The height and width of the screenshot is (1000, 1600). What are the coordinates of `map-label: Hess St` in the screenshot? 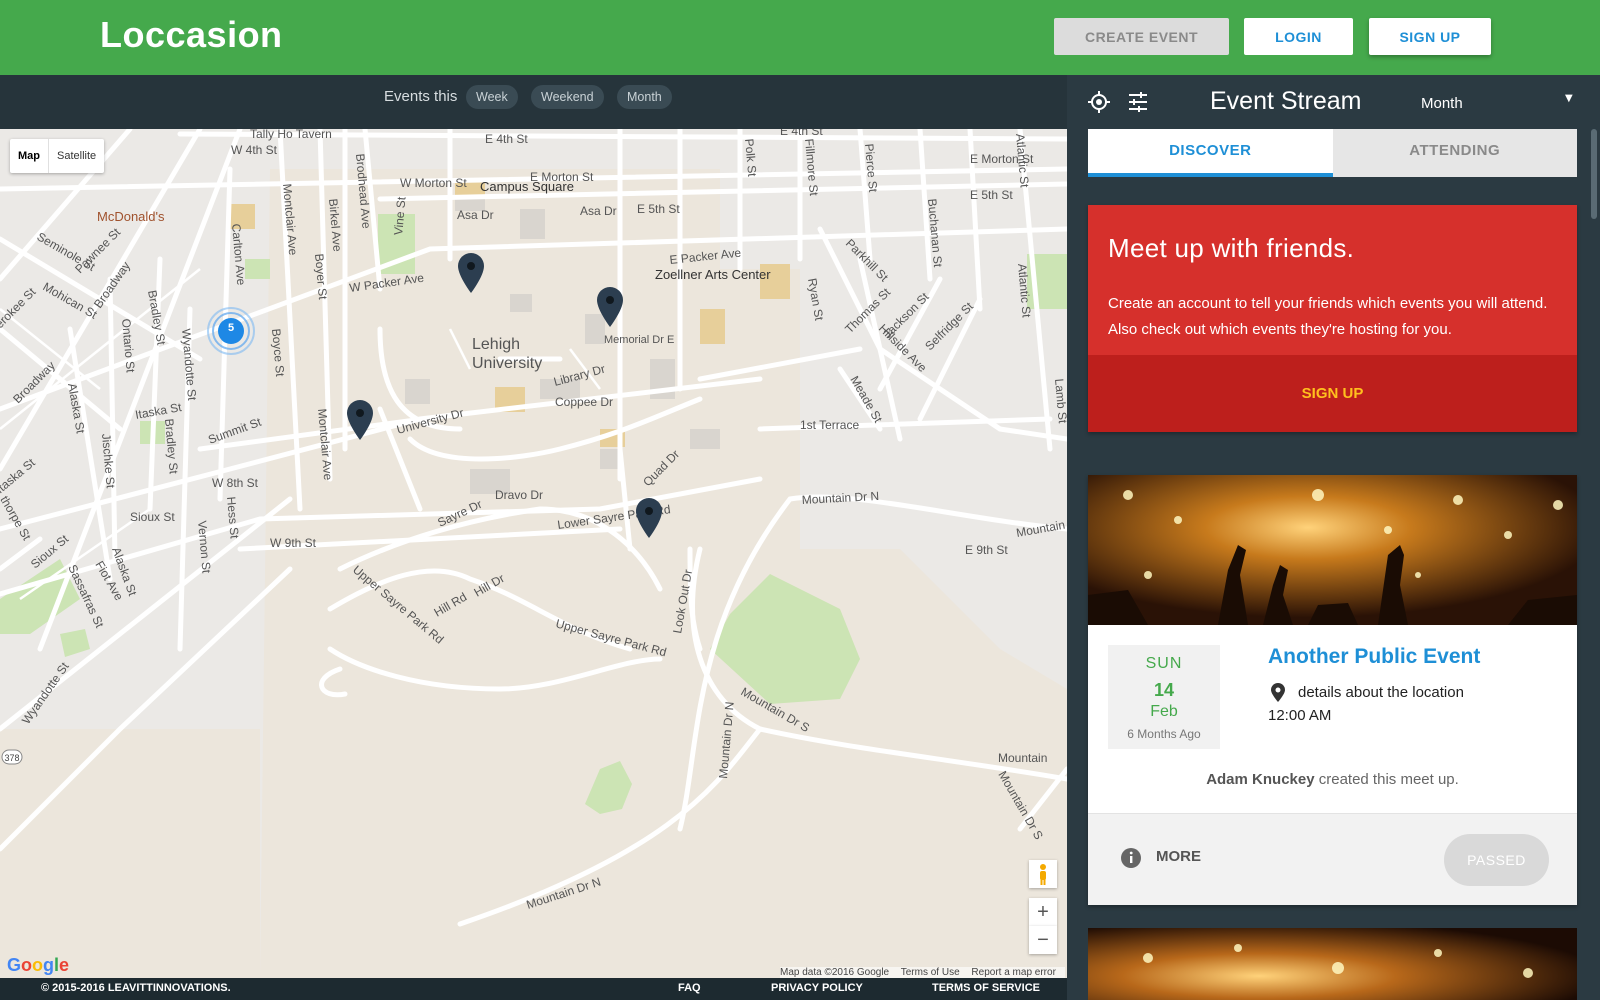 It's located at (233, 518).